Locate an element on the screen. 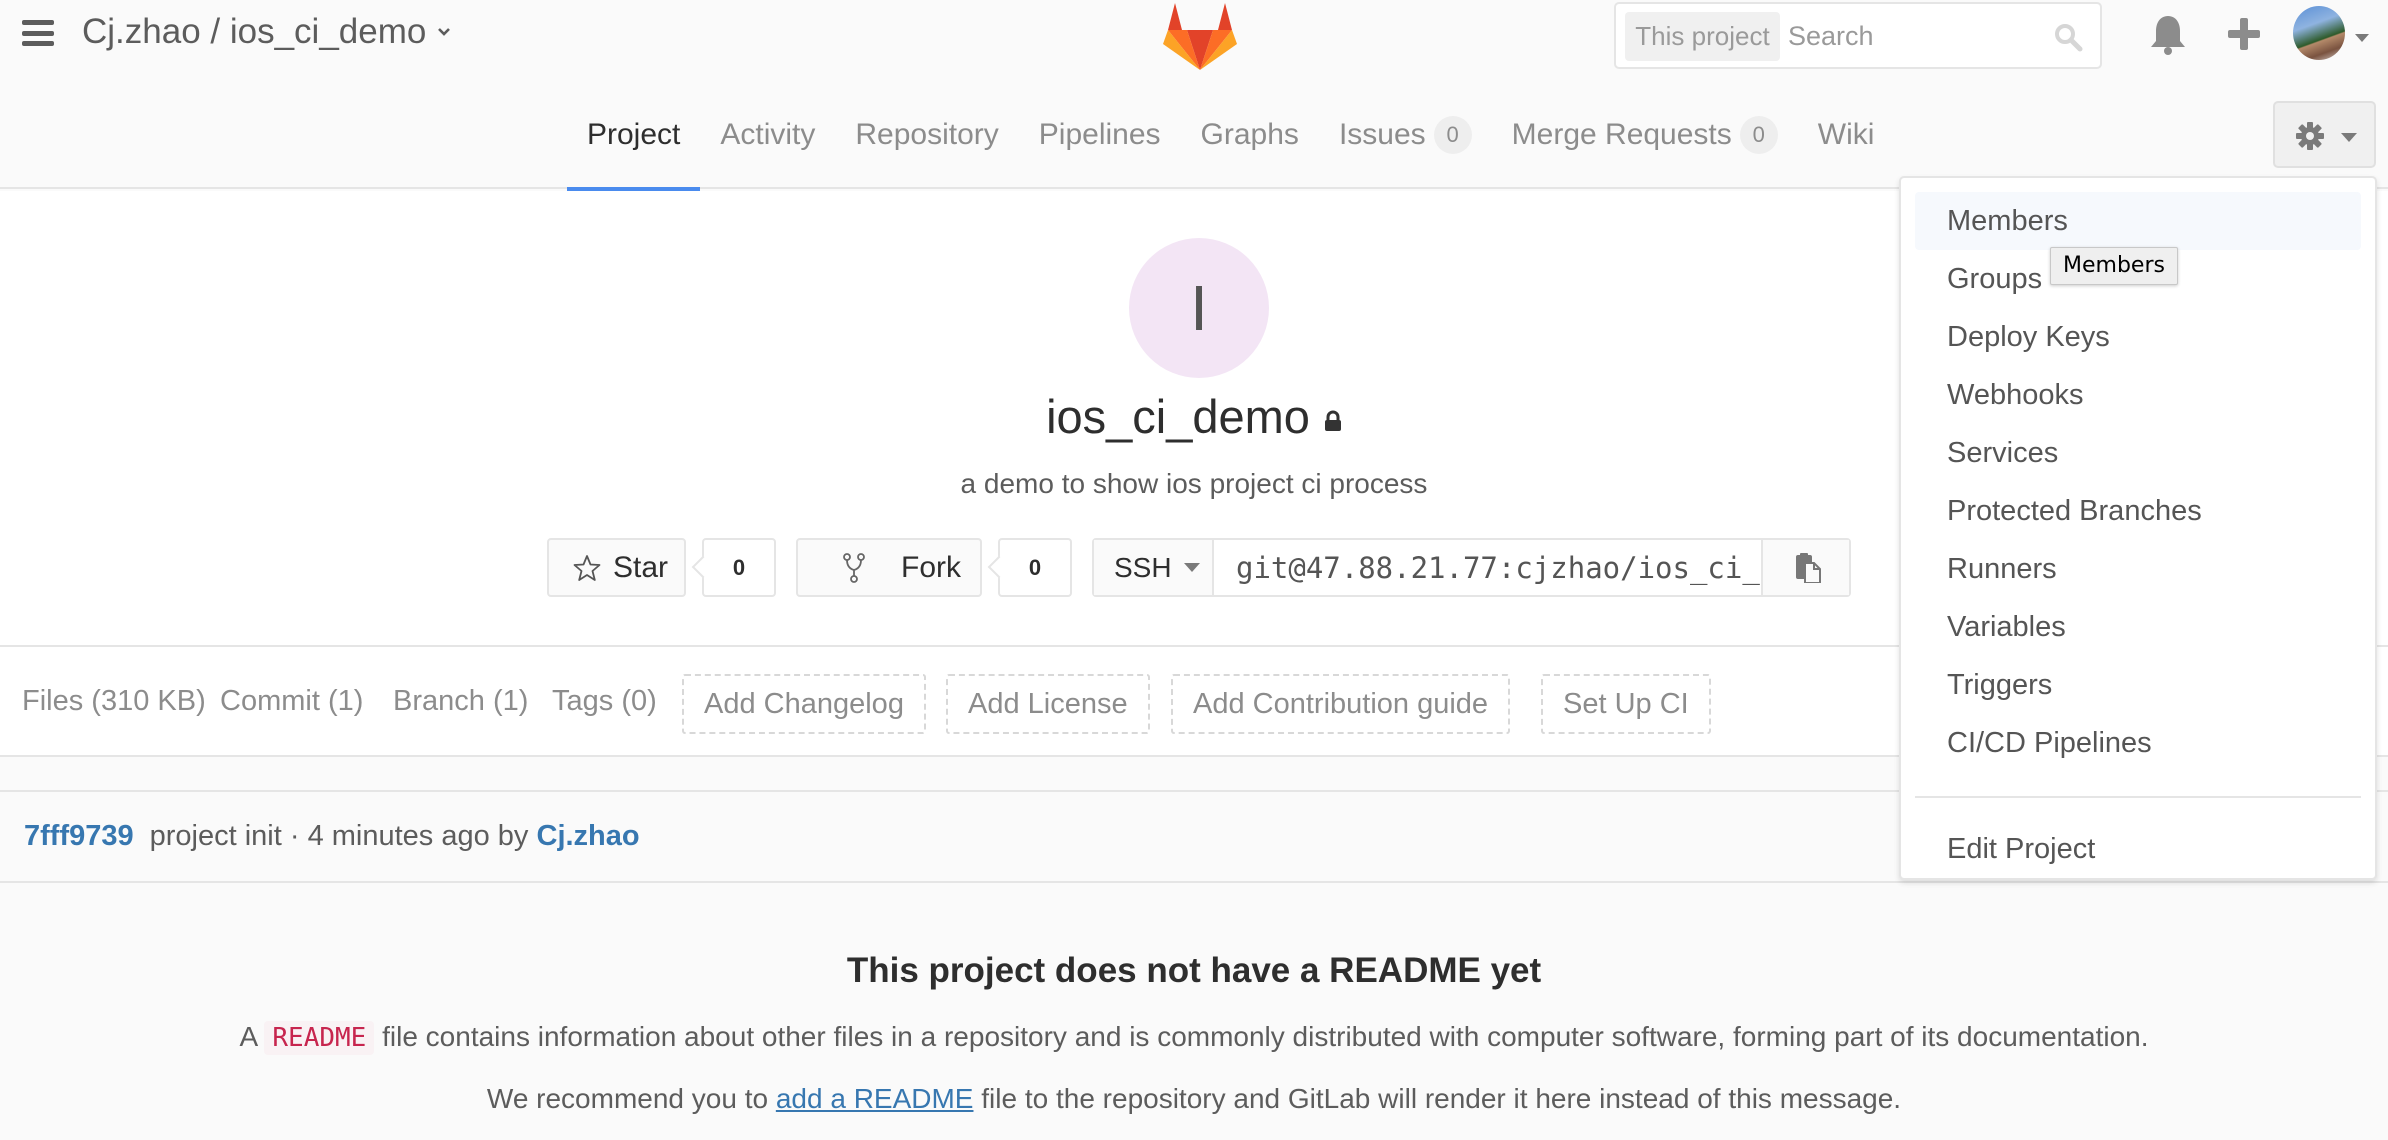 The width and height of the screenshot is (2388, 1140). tab-graphs: Graphs is located at coordinates (1250, 134).